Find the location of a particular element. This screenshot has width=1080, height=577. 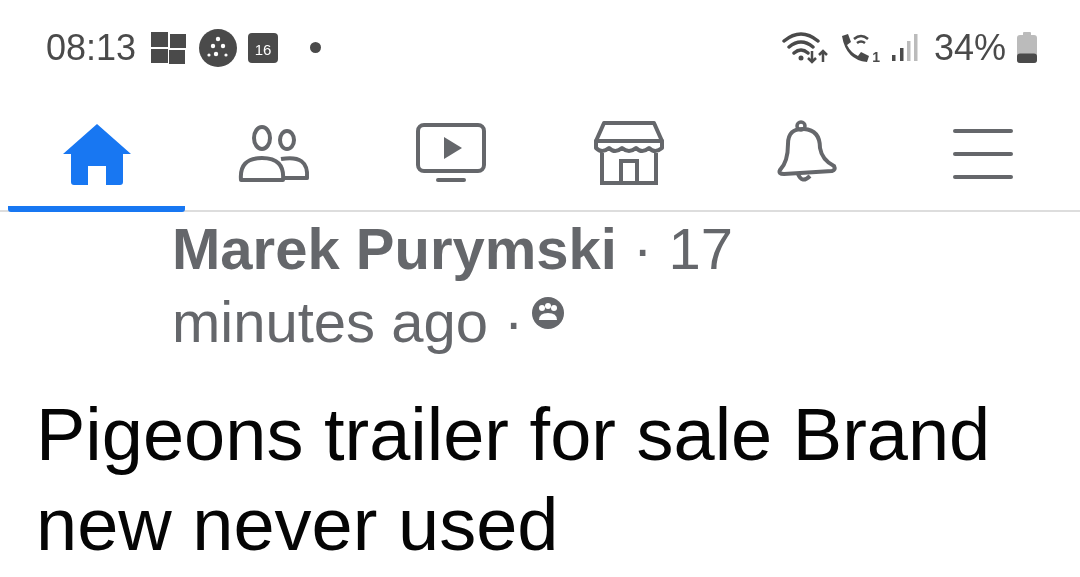

store-icon is located at coordinates (628, 153).